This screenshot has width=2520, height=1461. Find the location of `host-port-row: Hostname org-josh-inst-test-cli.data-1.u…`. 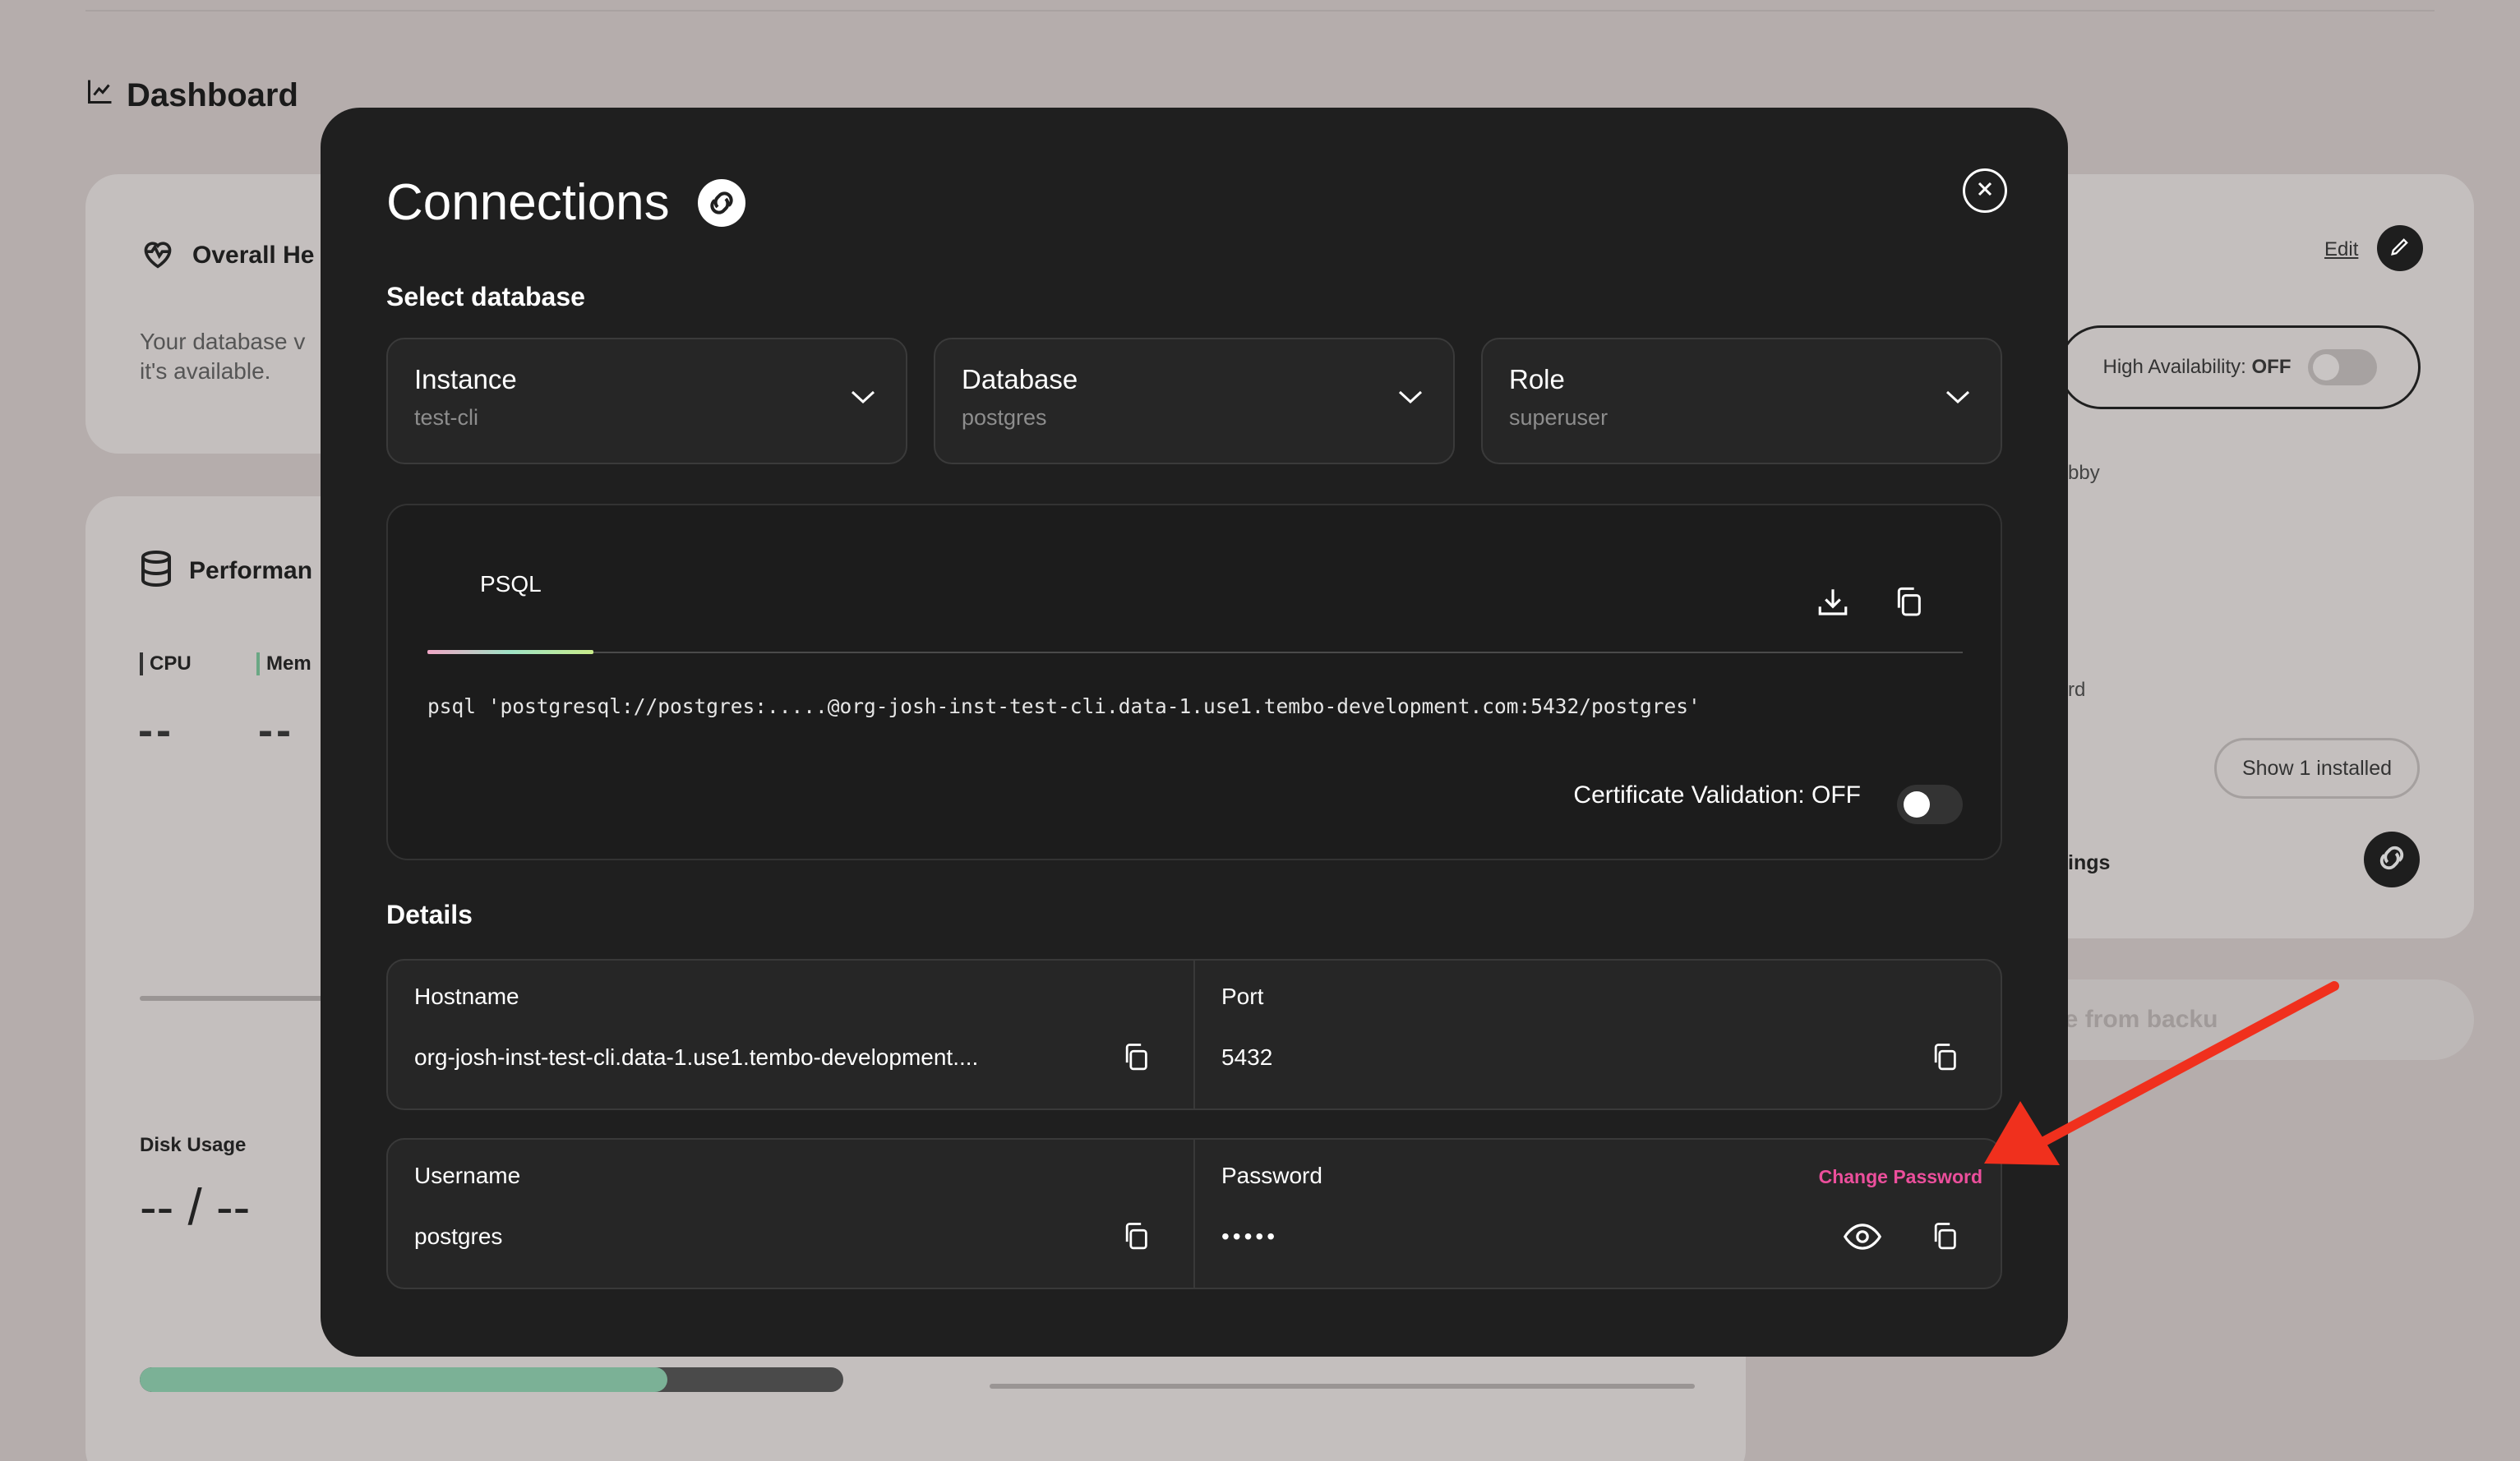

host-port-row: Hostname org-josh-inst-test-cli.data-1.u… is located at coordinates (1194, 1034).